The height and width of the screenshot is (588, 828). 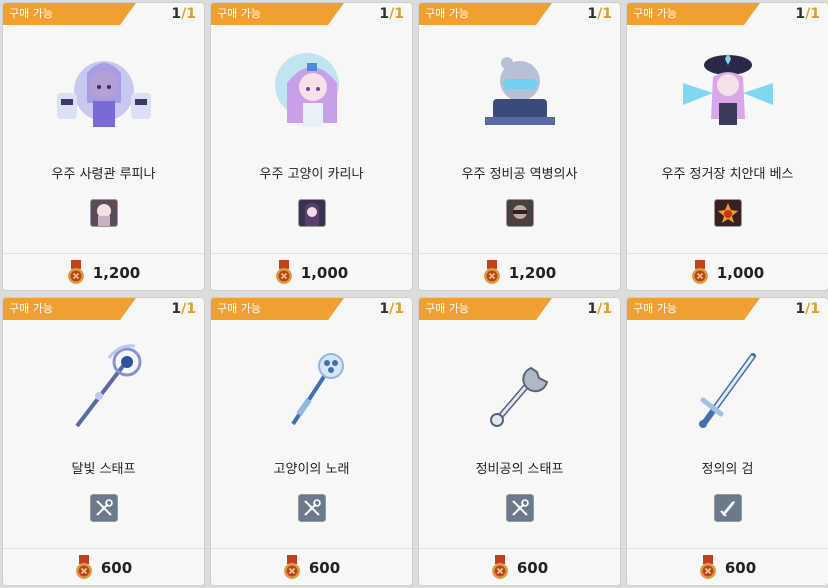 What do you see at coordinates (518, 396) in the screenshot?
I see `wrench-icon` at bounding box center [518, 396].